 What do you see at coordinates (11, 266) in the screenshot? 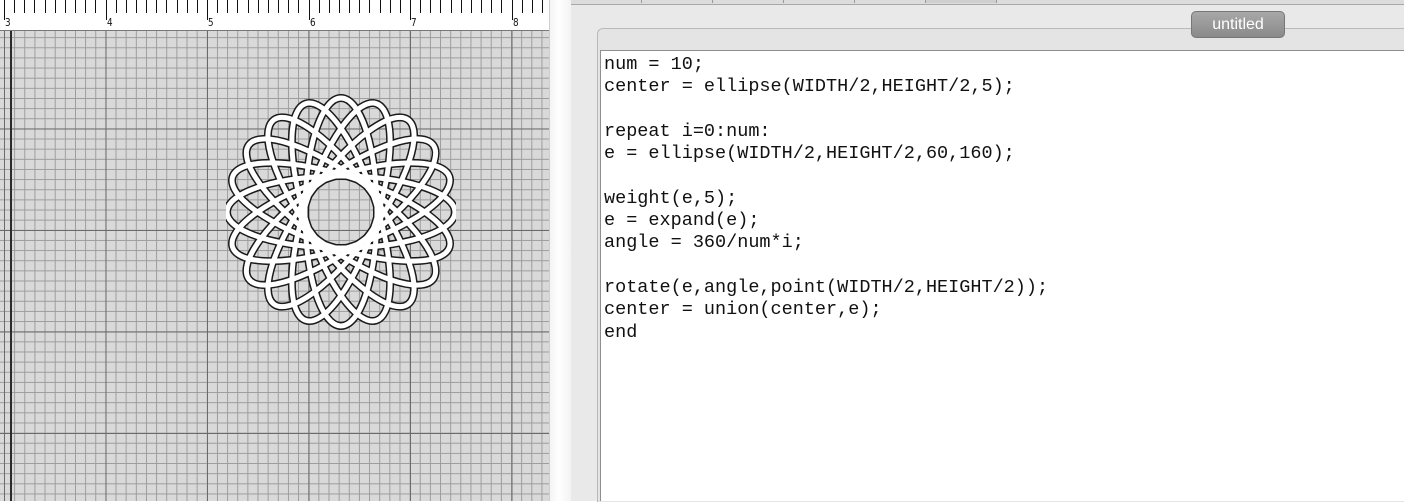
I see `canvas-left-guide` at bounding box center [11, 266].